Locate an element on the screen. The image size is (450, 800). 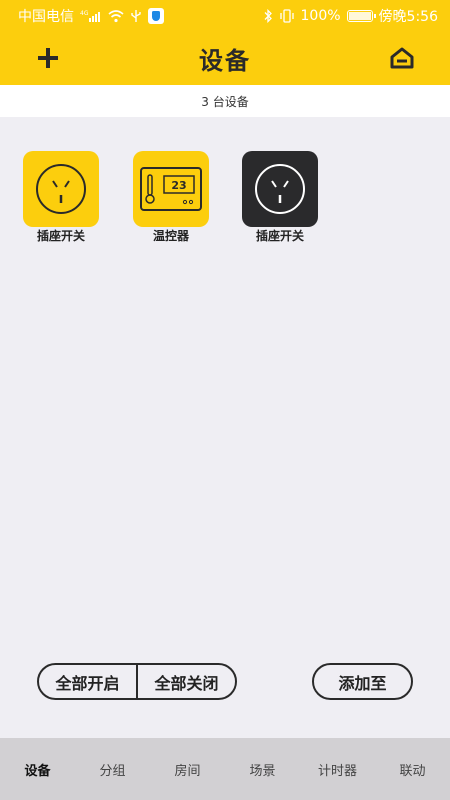
status-bar-left: 中国电信 4G is located at coordinates (91, 16).